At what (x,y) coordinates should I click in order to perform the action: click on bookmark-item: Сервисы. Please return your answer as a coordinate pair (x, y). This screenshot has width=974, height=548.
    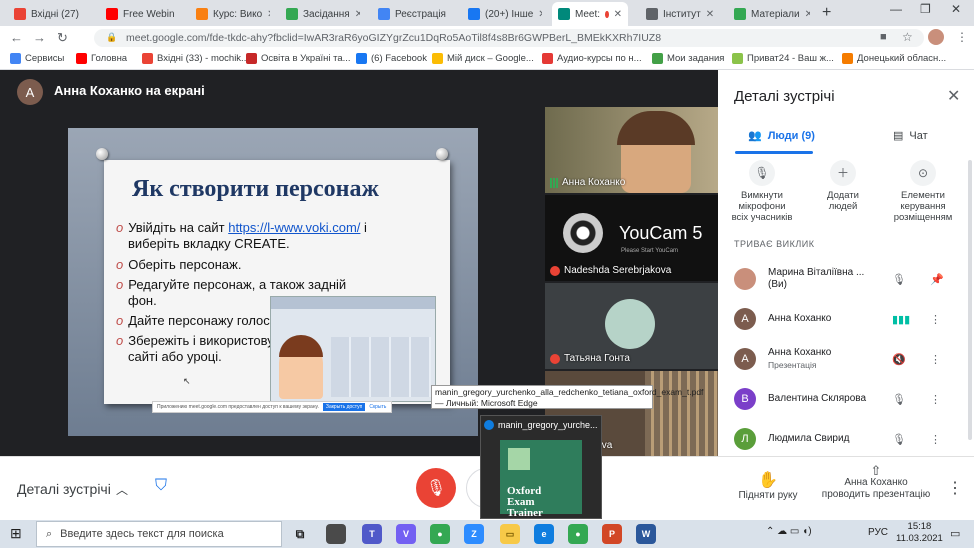
    Looking at the image, I should click on (37, 58).